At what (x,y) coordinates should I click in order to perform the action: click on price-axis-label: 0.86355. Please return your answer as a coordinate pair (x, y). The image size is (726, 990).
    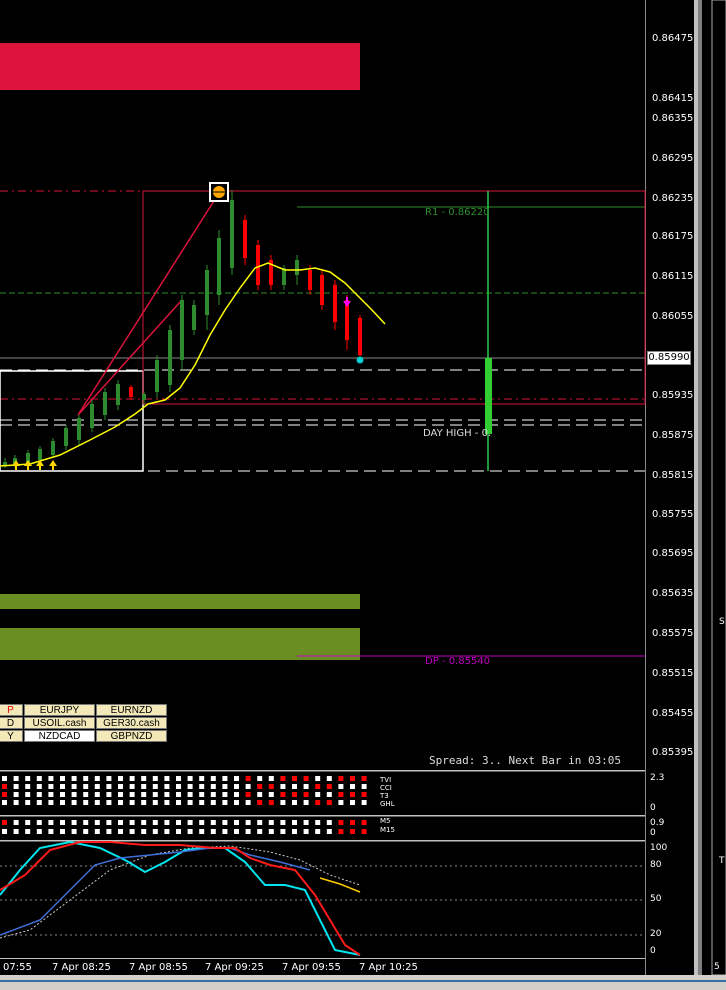
    Looking at the image, I should click on (673, 118).